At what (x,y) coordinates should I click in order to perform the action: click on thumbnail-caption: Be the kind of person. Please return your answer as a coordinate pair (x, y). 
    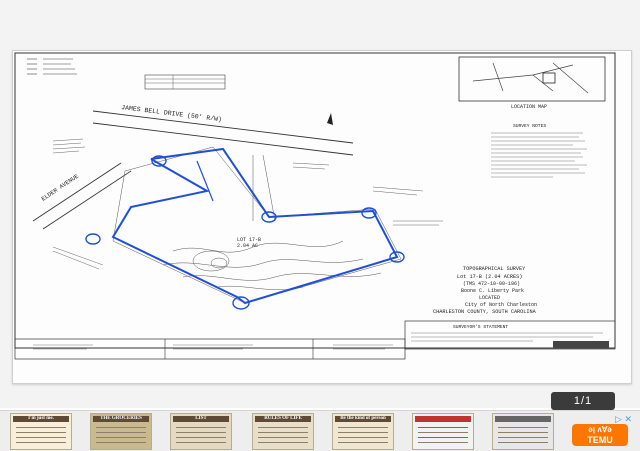
    Looking at the image, I should click on (363, 419).